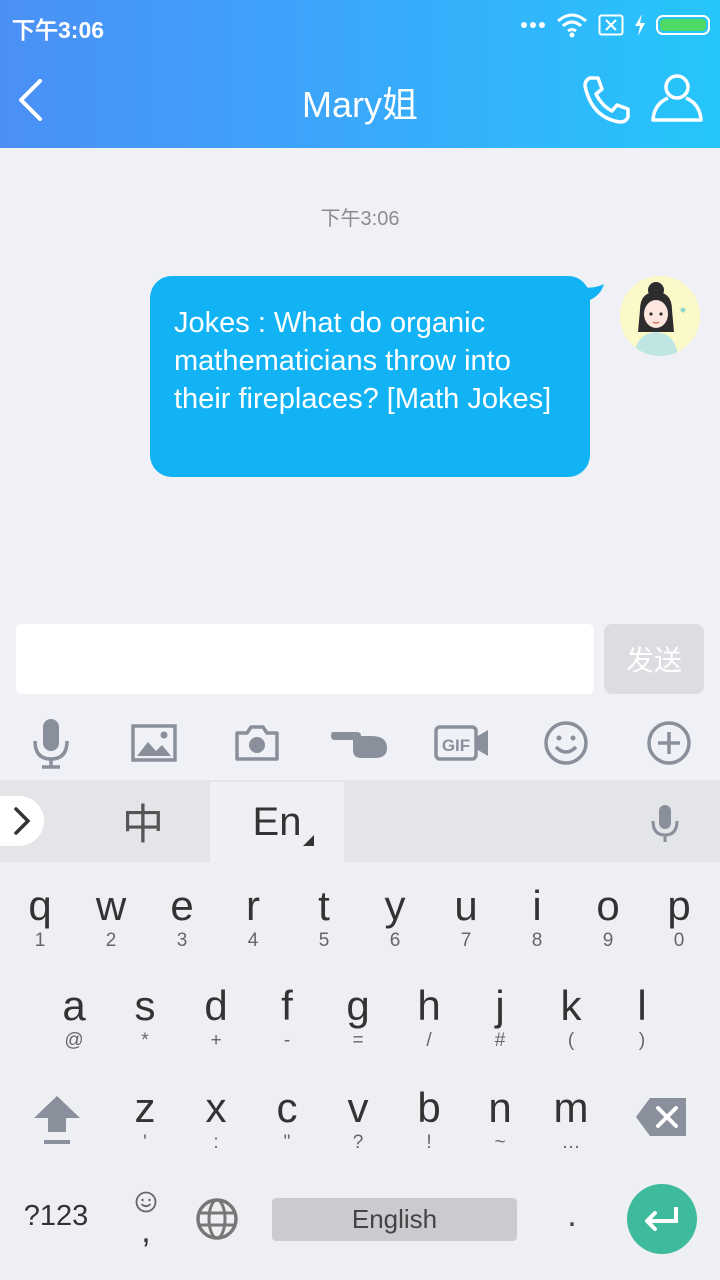 The image size is (720, 1280). I want to click on emoji-button, so click(566, 743).